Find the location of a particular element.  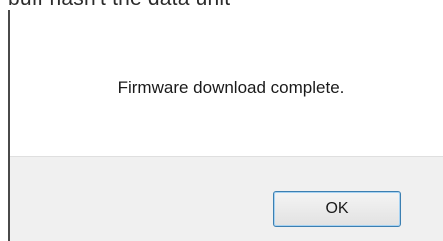

ok-button: OK is located at coordinates (337, 209).